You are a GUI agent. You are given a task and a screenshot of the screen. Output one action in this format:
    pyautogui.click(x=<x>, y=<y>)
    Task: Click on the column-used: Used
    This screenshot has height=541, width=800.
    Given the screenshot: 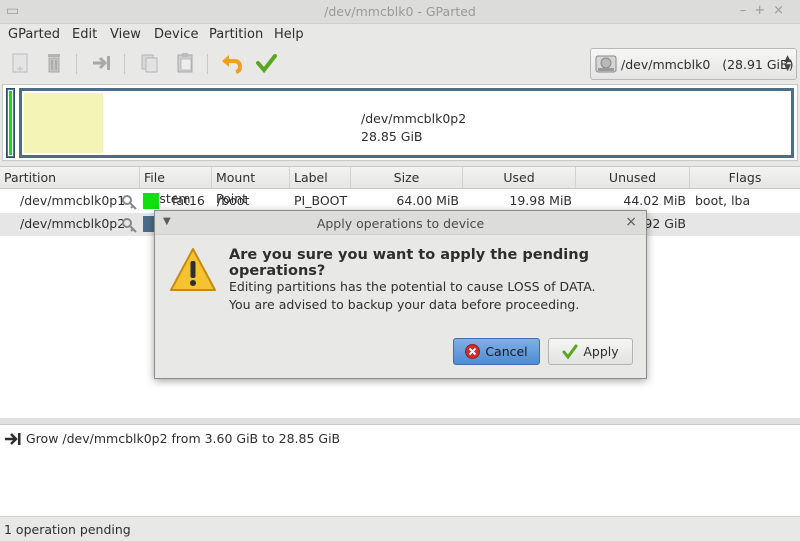 What is the action you would take?
    pyautogui.click(x=519, y=178)
    